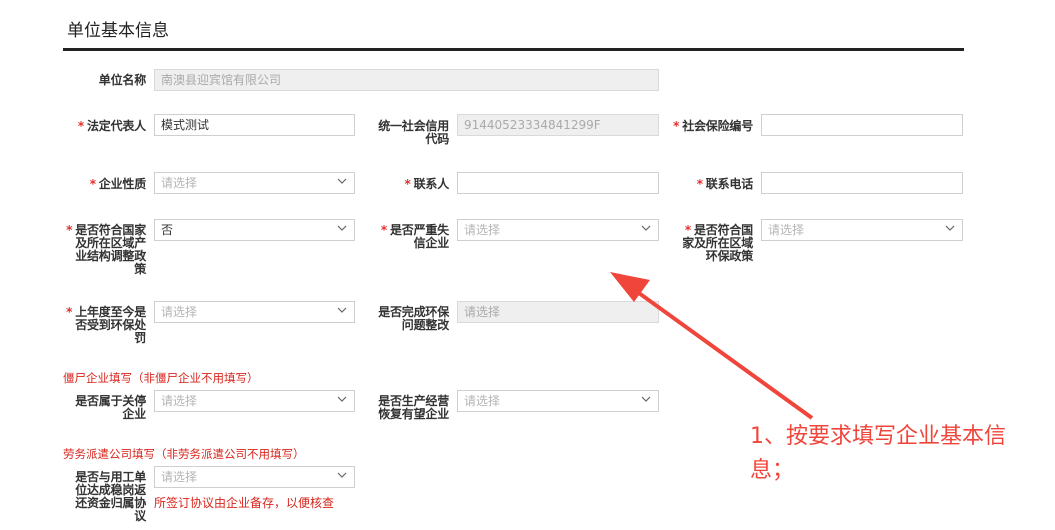 This screenshot has width=1055, height=530. What do you see at coordinates (878, 453) in the screenshot?
I see `annotation-text: 1、按要求填写企业基本信息；` at bounding box center [878, 453].